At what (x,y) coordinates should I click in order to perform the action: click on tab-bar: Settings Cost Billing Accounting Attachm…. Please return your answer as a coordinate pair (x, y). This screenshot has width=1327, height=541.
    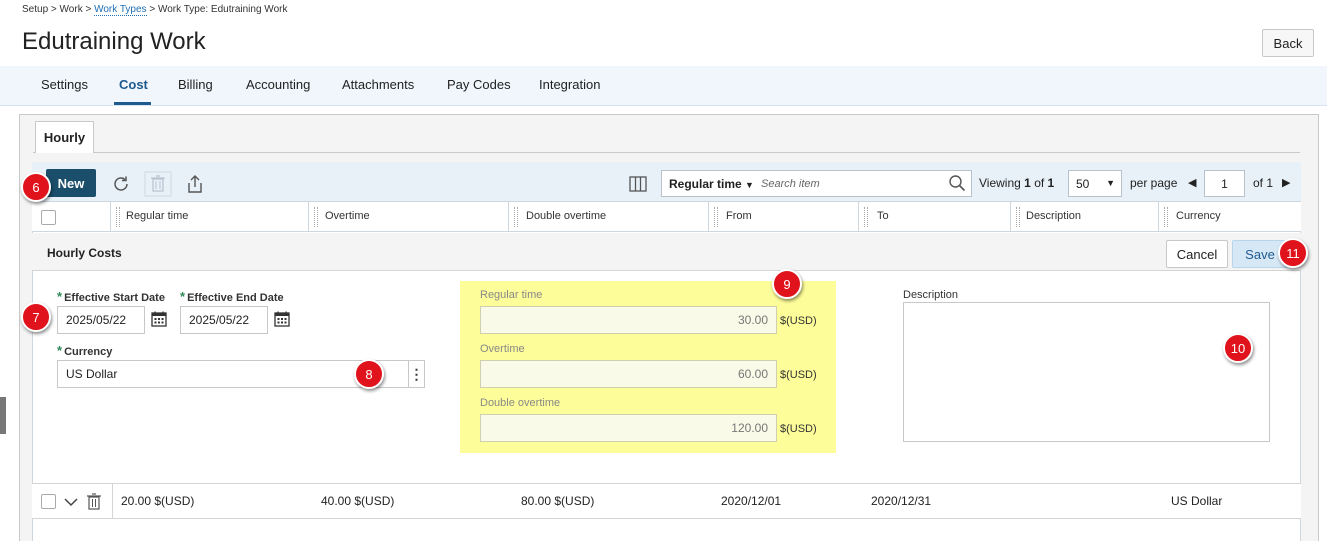
    Looking at the image, I should click on (663, 86).